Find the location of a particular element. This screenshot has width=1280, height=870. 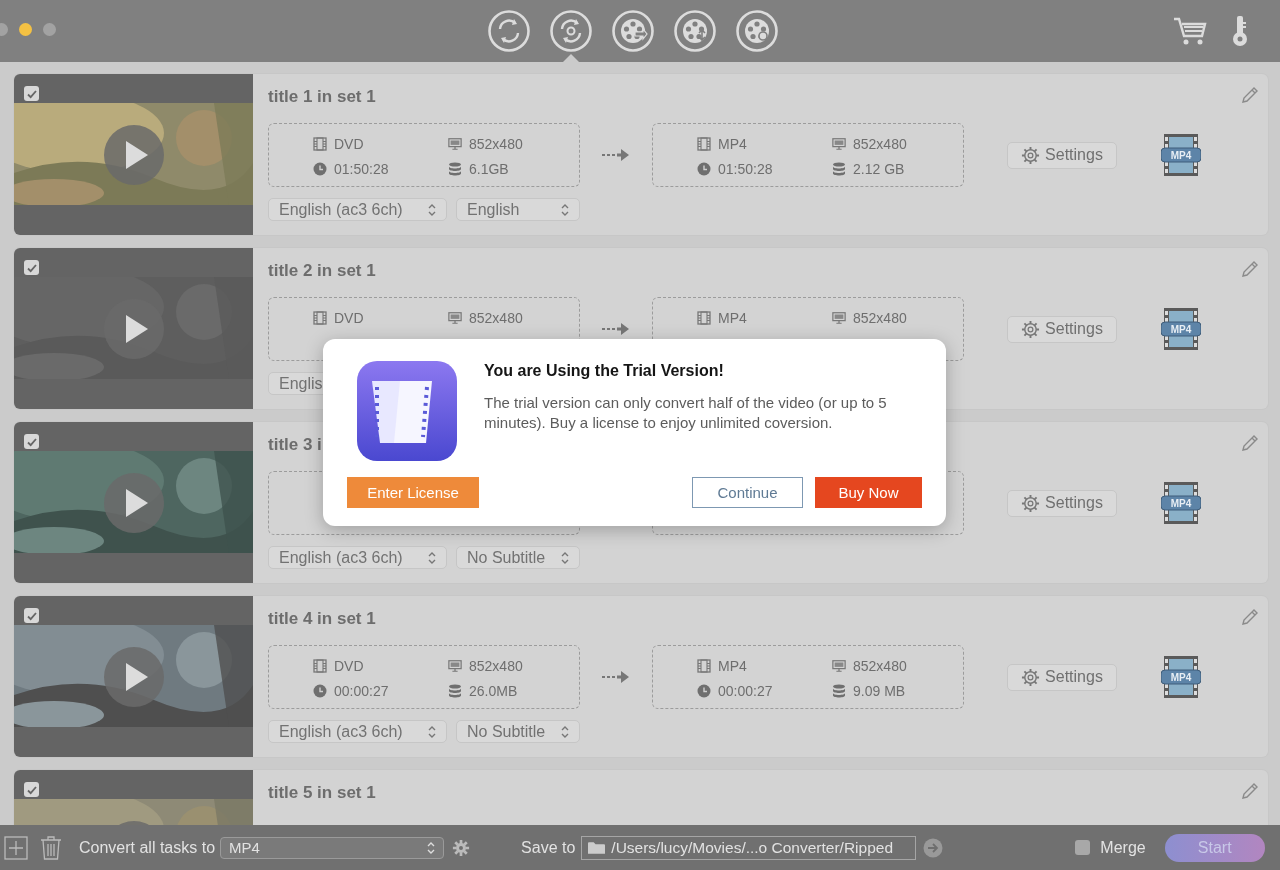

merge-checkbox is located at coordinates (1083, 847).